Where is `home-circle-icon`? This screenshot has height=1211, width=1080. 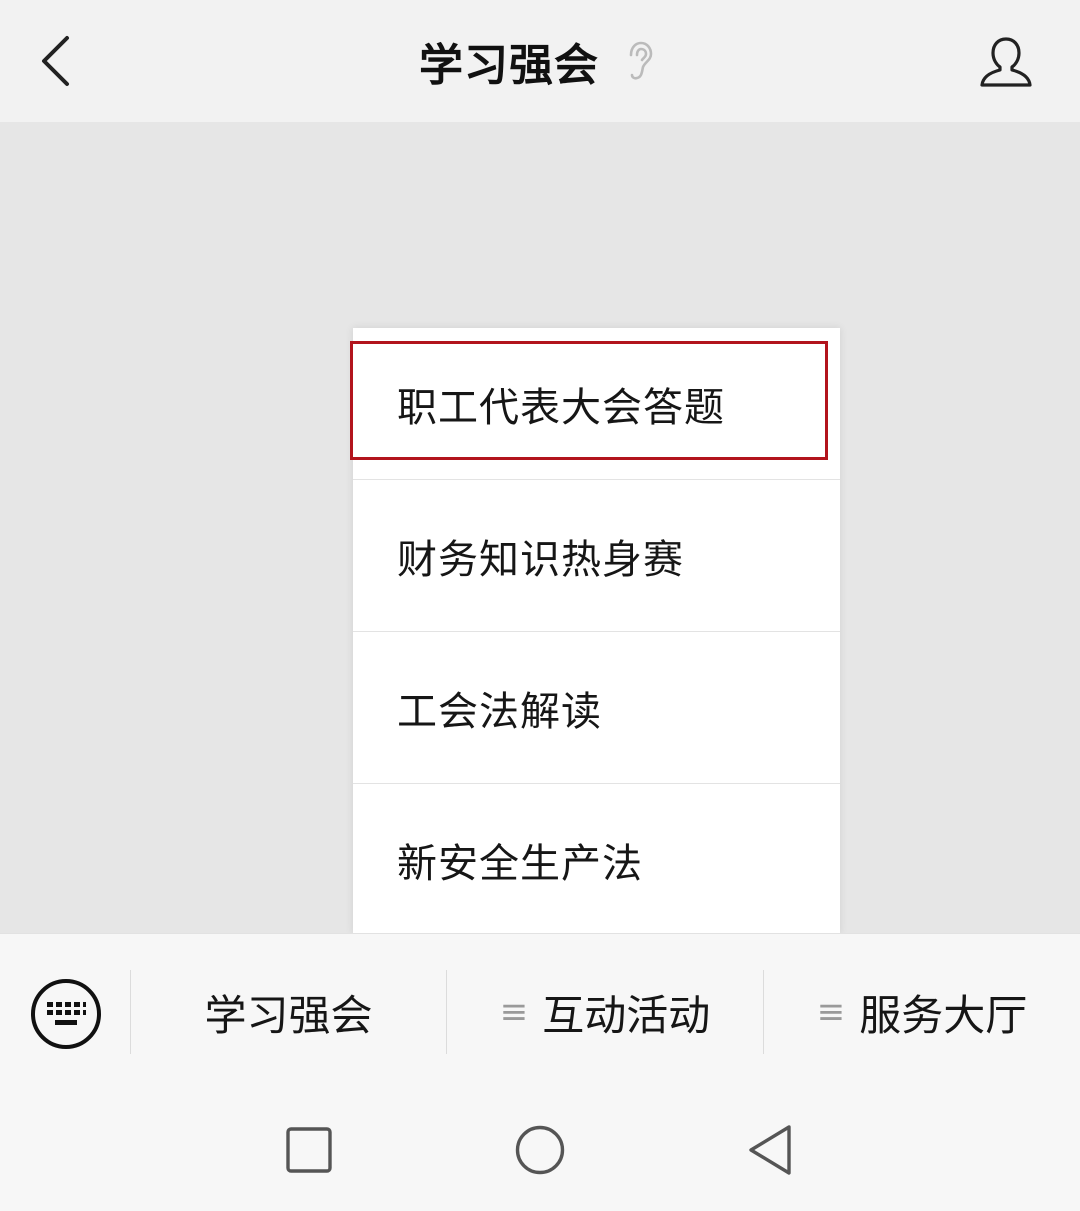
home-circle-icon is located at coordinates (540, 1150).